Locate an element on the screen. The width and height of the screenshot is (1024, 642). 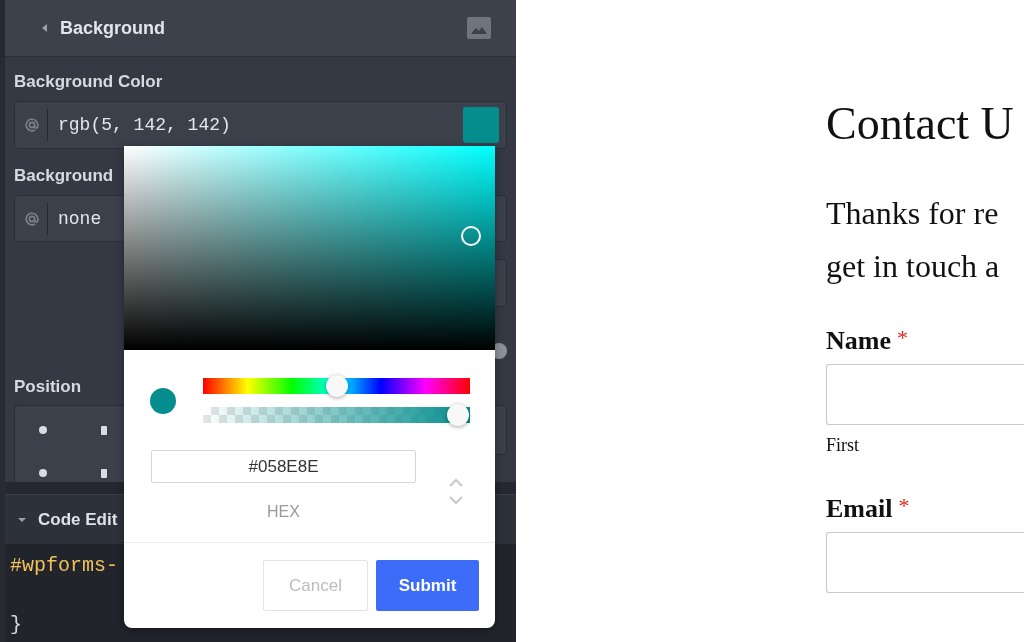
sublabel: First is located at coordinates (842, 445).